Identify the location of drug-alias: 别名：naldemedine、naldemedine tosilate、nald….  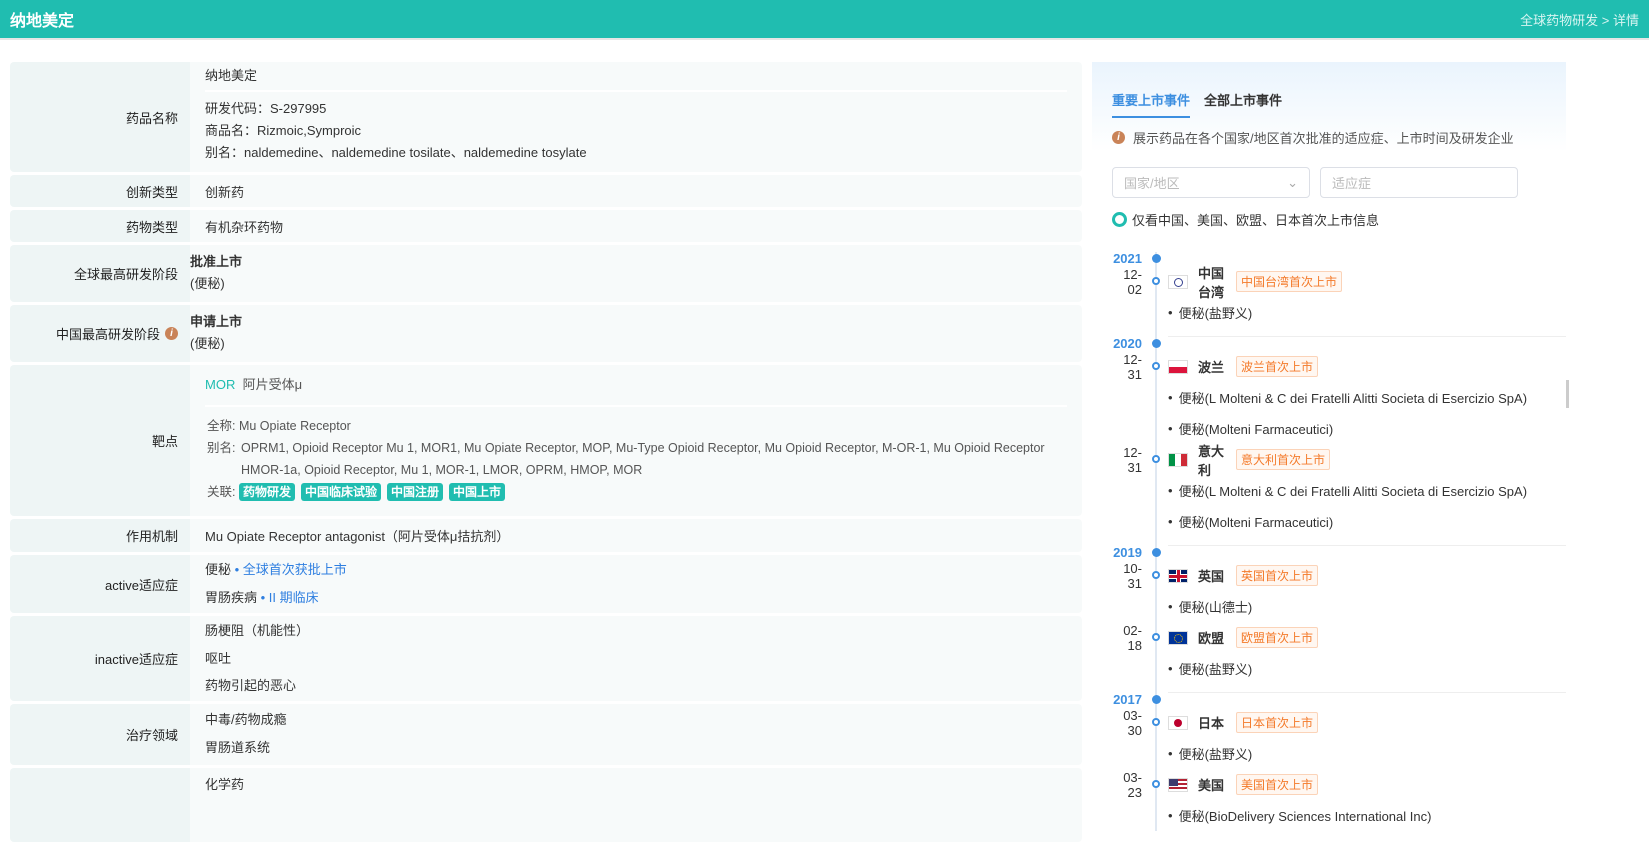
(396, 152).